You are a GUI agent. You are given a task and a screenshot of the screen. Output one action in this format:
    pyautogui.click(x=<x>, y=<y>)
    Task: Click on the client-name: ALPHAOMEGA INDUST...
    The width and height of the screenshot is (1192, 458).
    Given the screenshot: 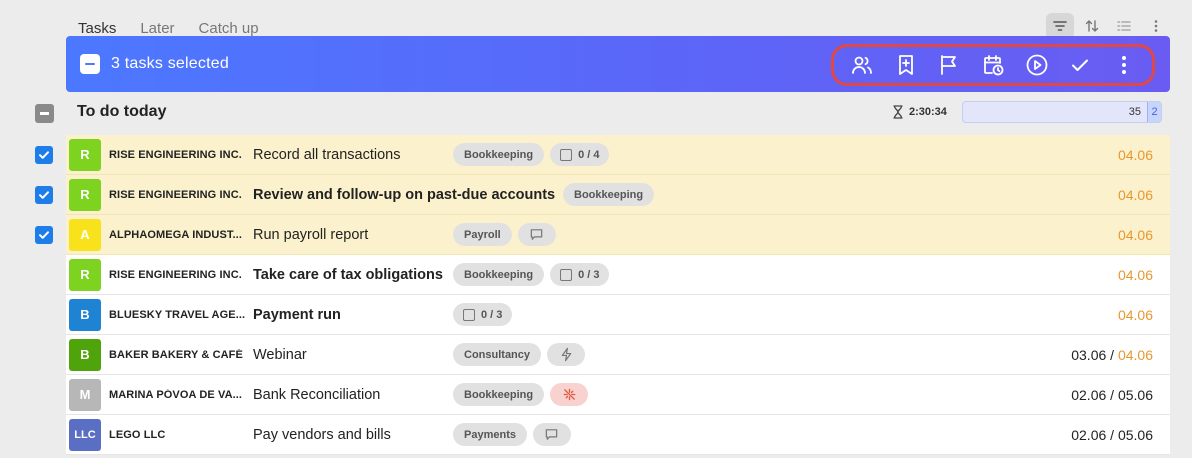 What is the action you would take?
    pyautogui.click(x=177, y=235)
    